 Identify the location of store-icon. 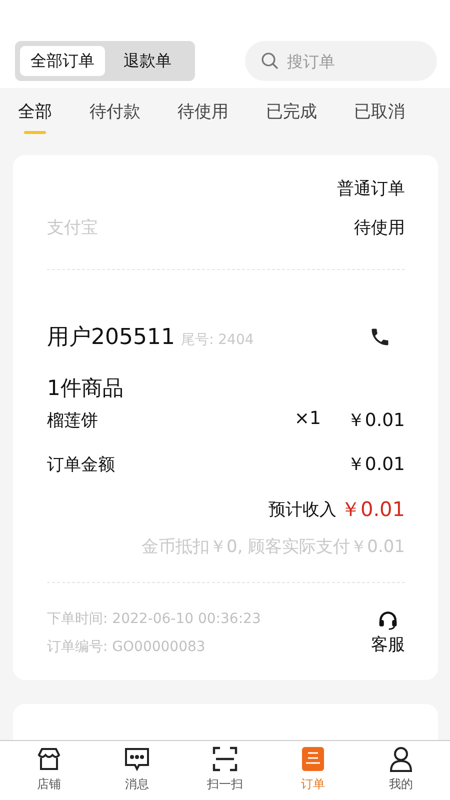
(49, 759).